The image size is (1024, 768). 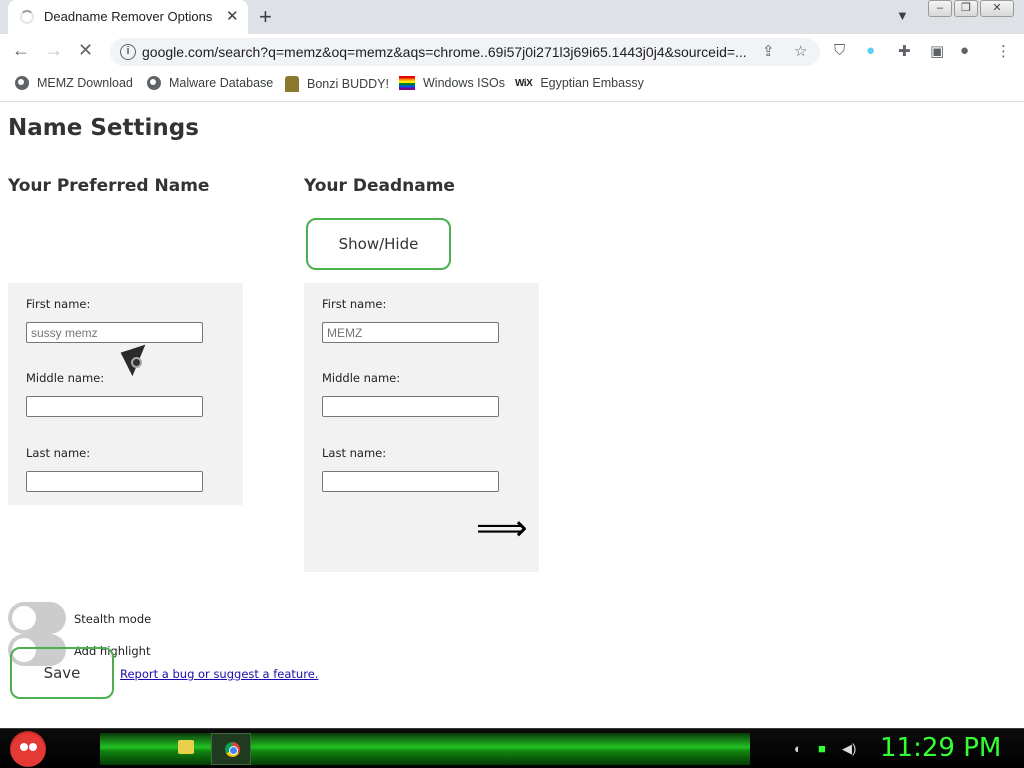 I want to click on profile-avatar-icon: ●, so click(x=964, y=50).